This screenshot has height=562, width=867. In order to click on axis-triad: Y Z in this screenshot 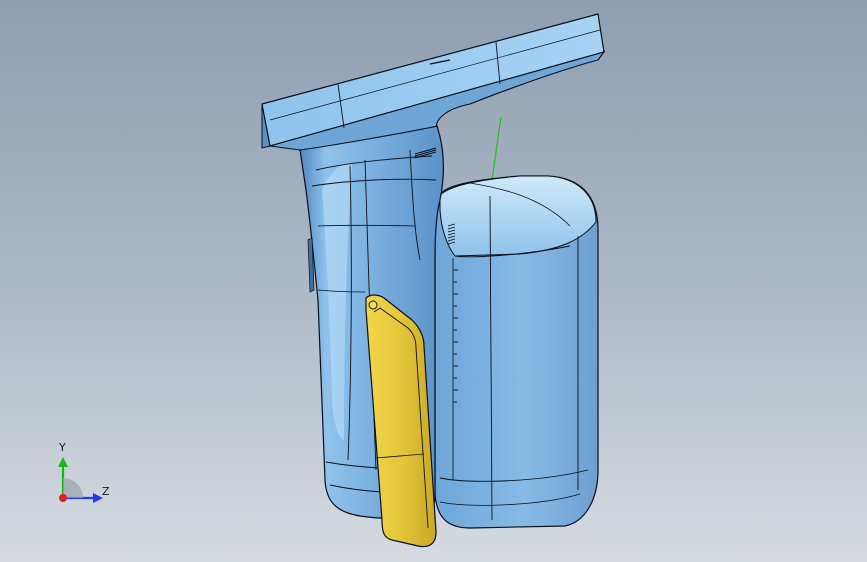, I will do `click(85, 475)`.